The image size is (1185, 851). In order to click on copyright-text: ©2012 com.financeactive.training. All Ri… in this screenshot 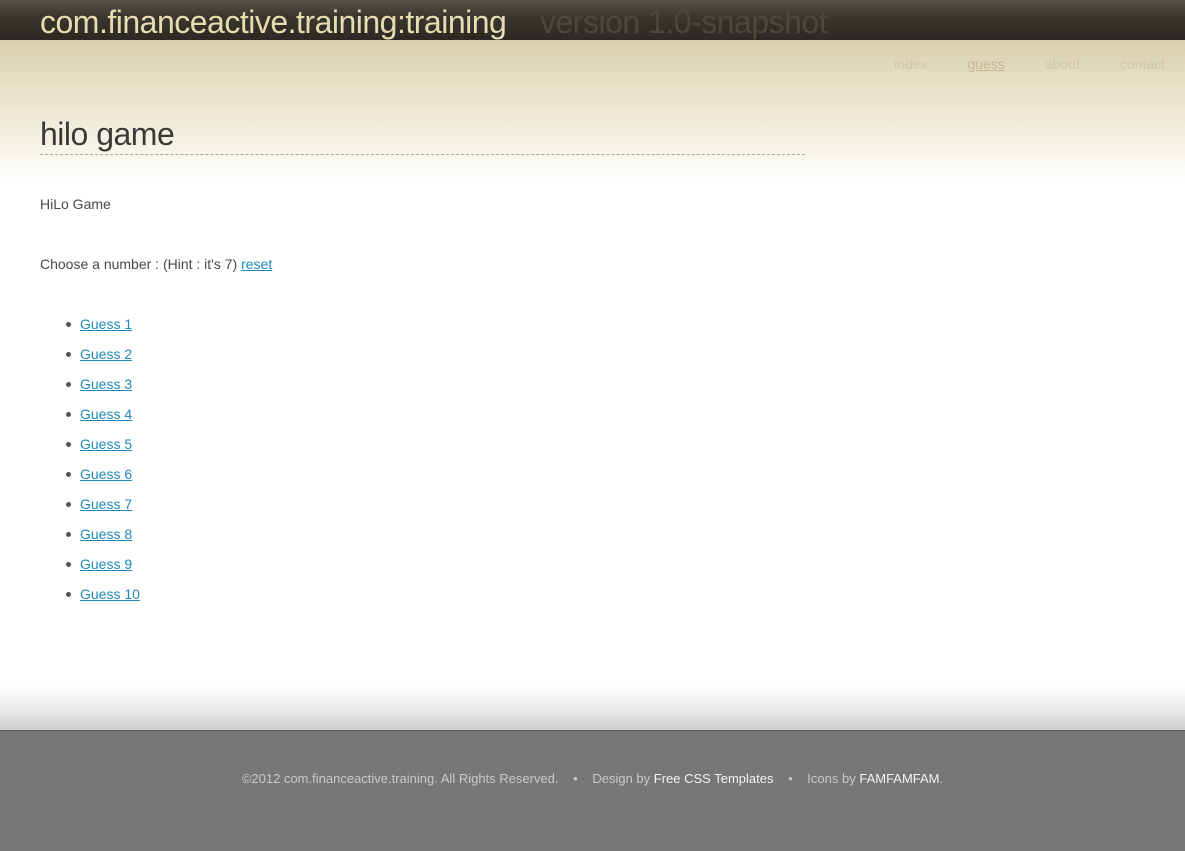, I will do `click(400, 778)`.